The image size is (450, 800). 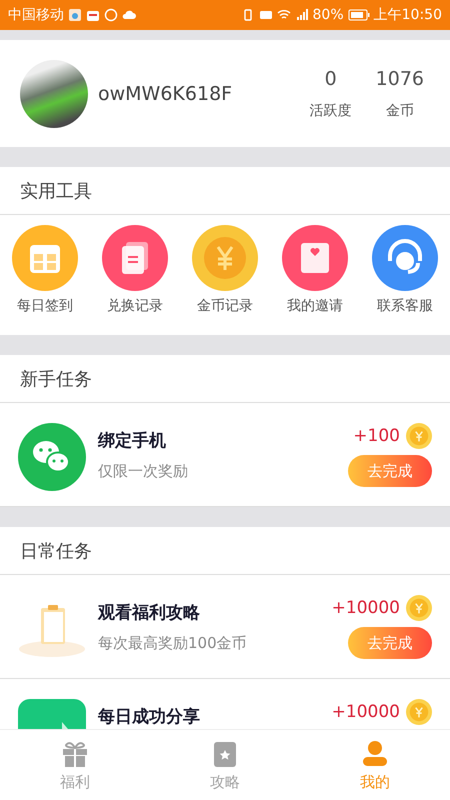 What do you see at coordinates (225, 306) in the screenshot?
I see `tool-label: 金币记录` at bounding box center [225, 306].